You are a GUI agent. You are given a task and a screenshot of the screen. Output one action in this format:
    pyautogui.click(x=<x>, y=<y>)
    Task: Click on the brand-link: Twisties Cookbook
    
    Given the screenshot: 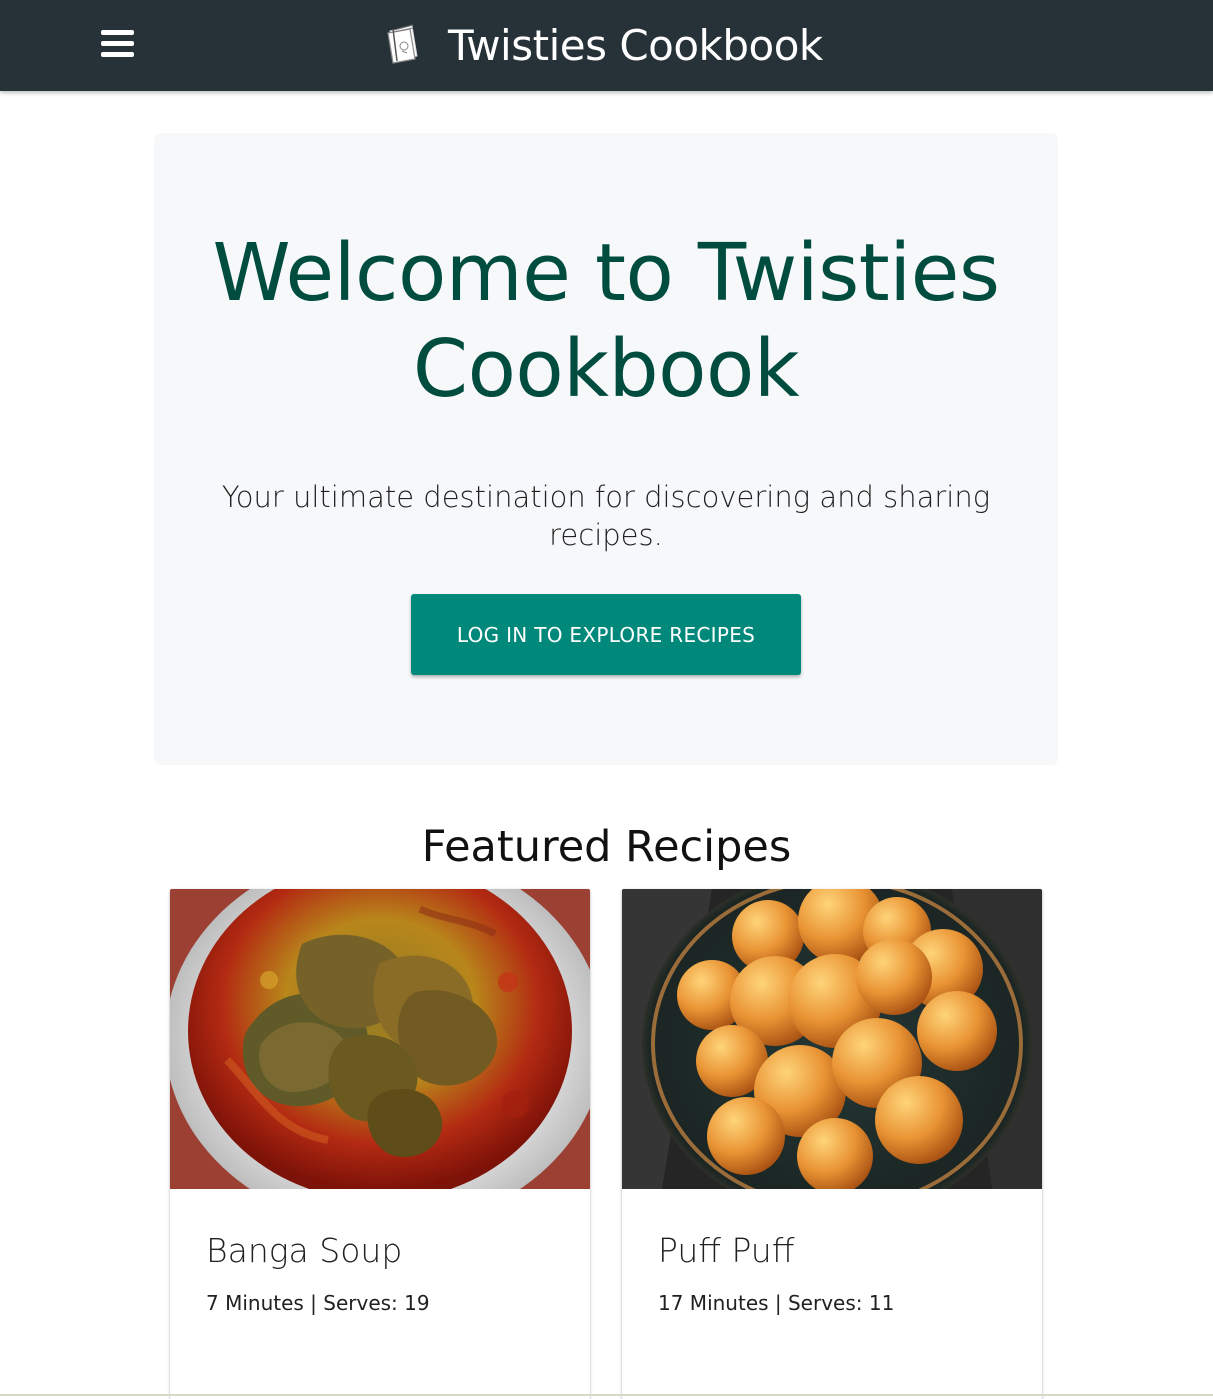 What is the action you would take?
    pyautogui.click(x=603, y=45)
    